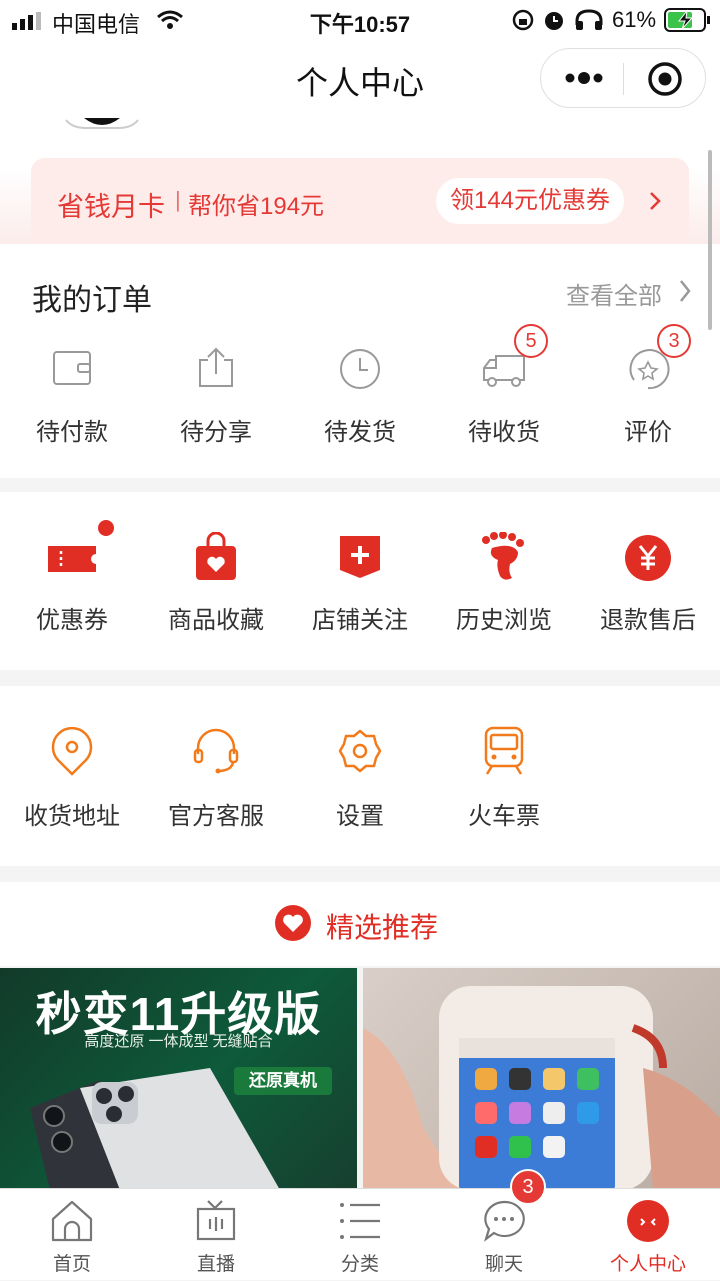  What do you see at coordinates (648, 558) in the screenshot?
I see `yuan-refund-icon` at bounding box center [648, 558].